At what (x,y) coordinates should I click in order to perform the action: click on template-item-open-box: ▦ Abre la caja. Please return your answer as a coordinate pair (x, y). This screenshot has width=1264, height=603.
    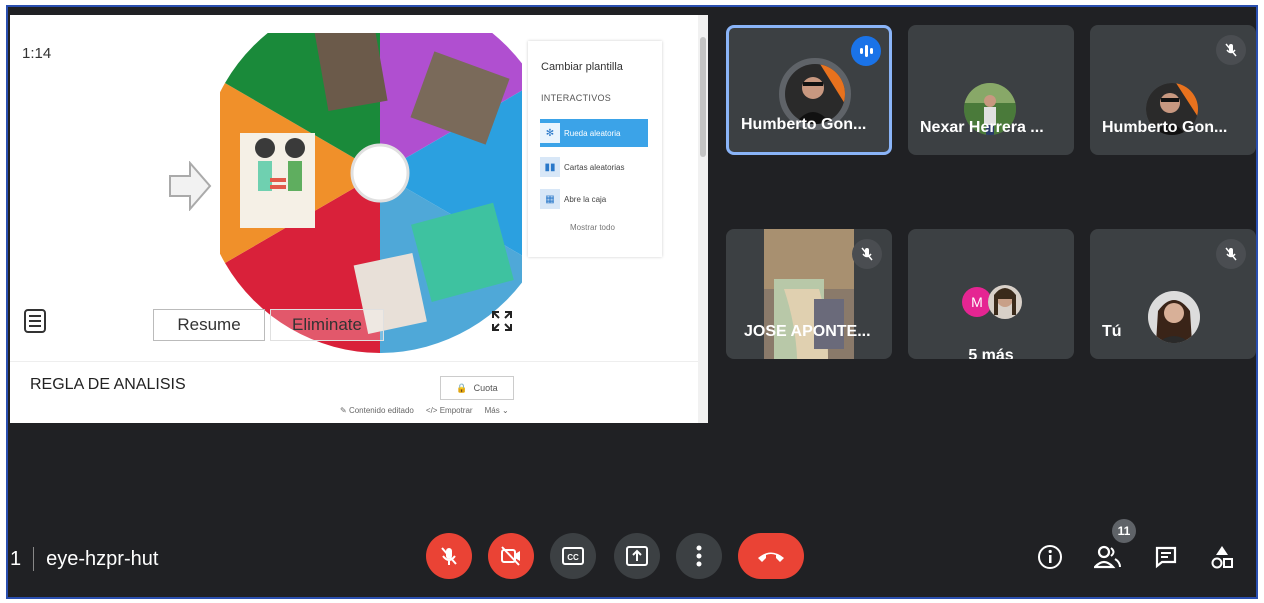
    Looking at the image, I should click on (594, 199).